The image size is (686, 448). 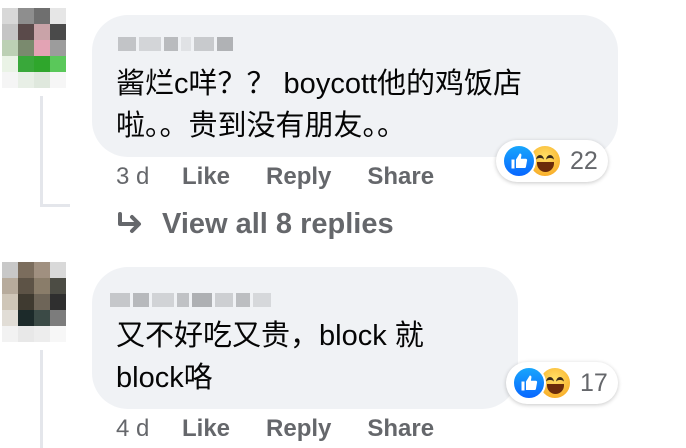 What do you see at coordinates (278, 224) in the screenshot?
I see `view-replies-label: View all 8 replies` at bounding box center [278, 224].